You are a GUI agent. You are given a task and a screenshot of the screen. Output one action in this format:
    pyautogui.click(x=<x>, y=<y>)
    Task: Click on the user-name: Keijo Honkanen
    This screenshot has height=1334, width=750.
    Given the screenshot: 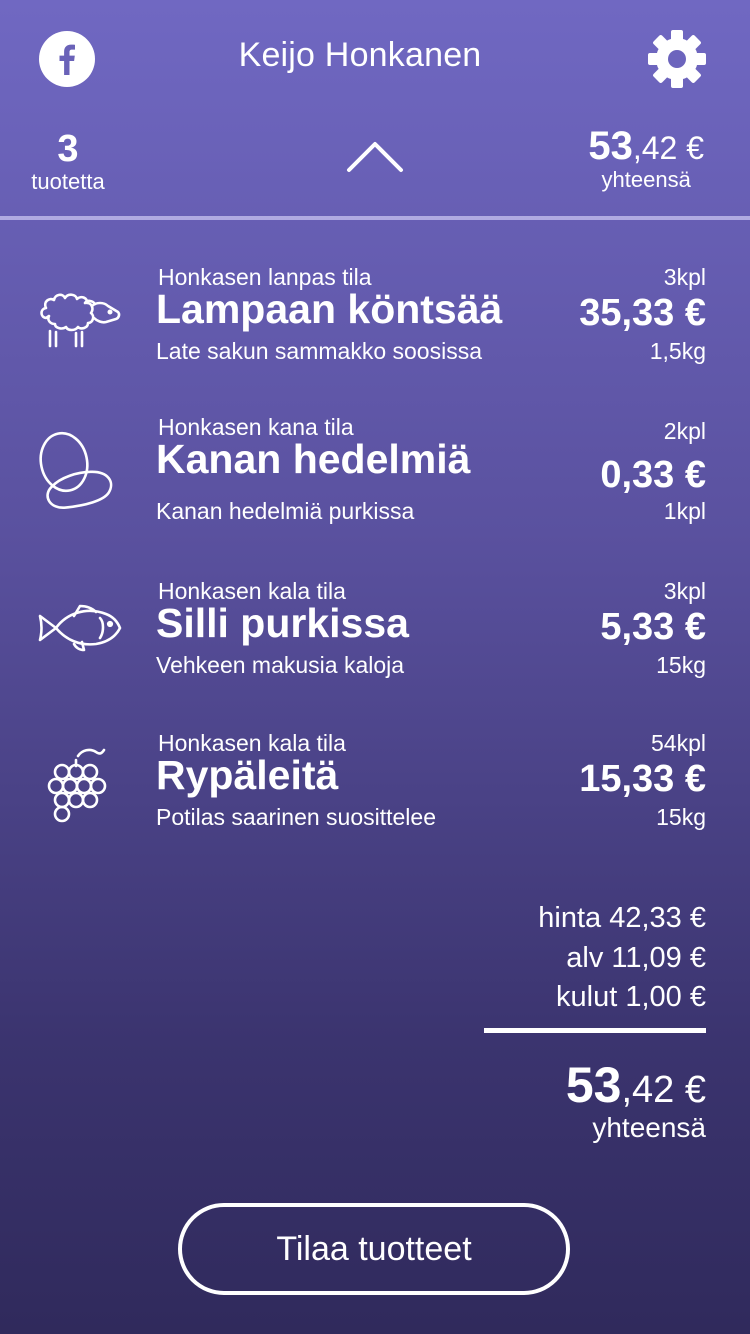 What is the action you would take?
    pyautogui.click(x=360, y=55)
    